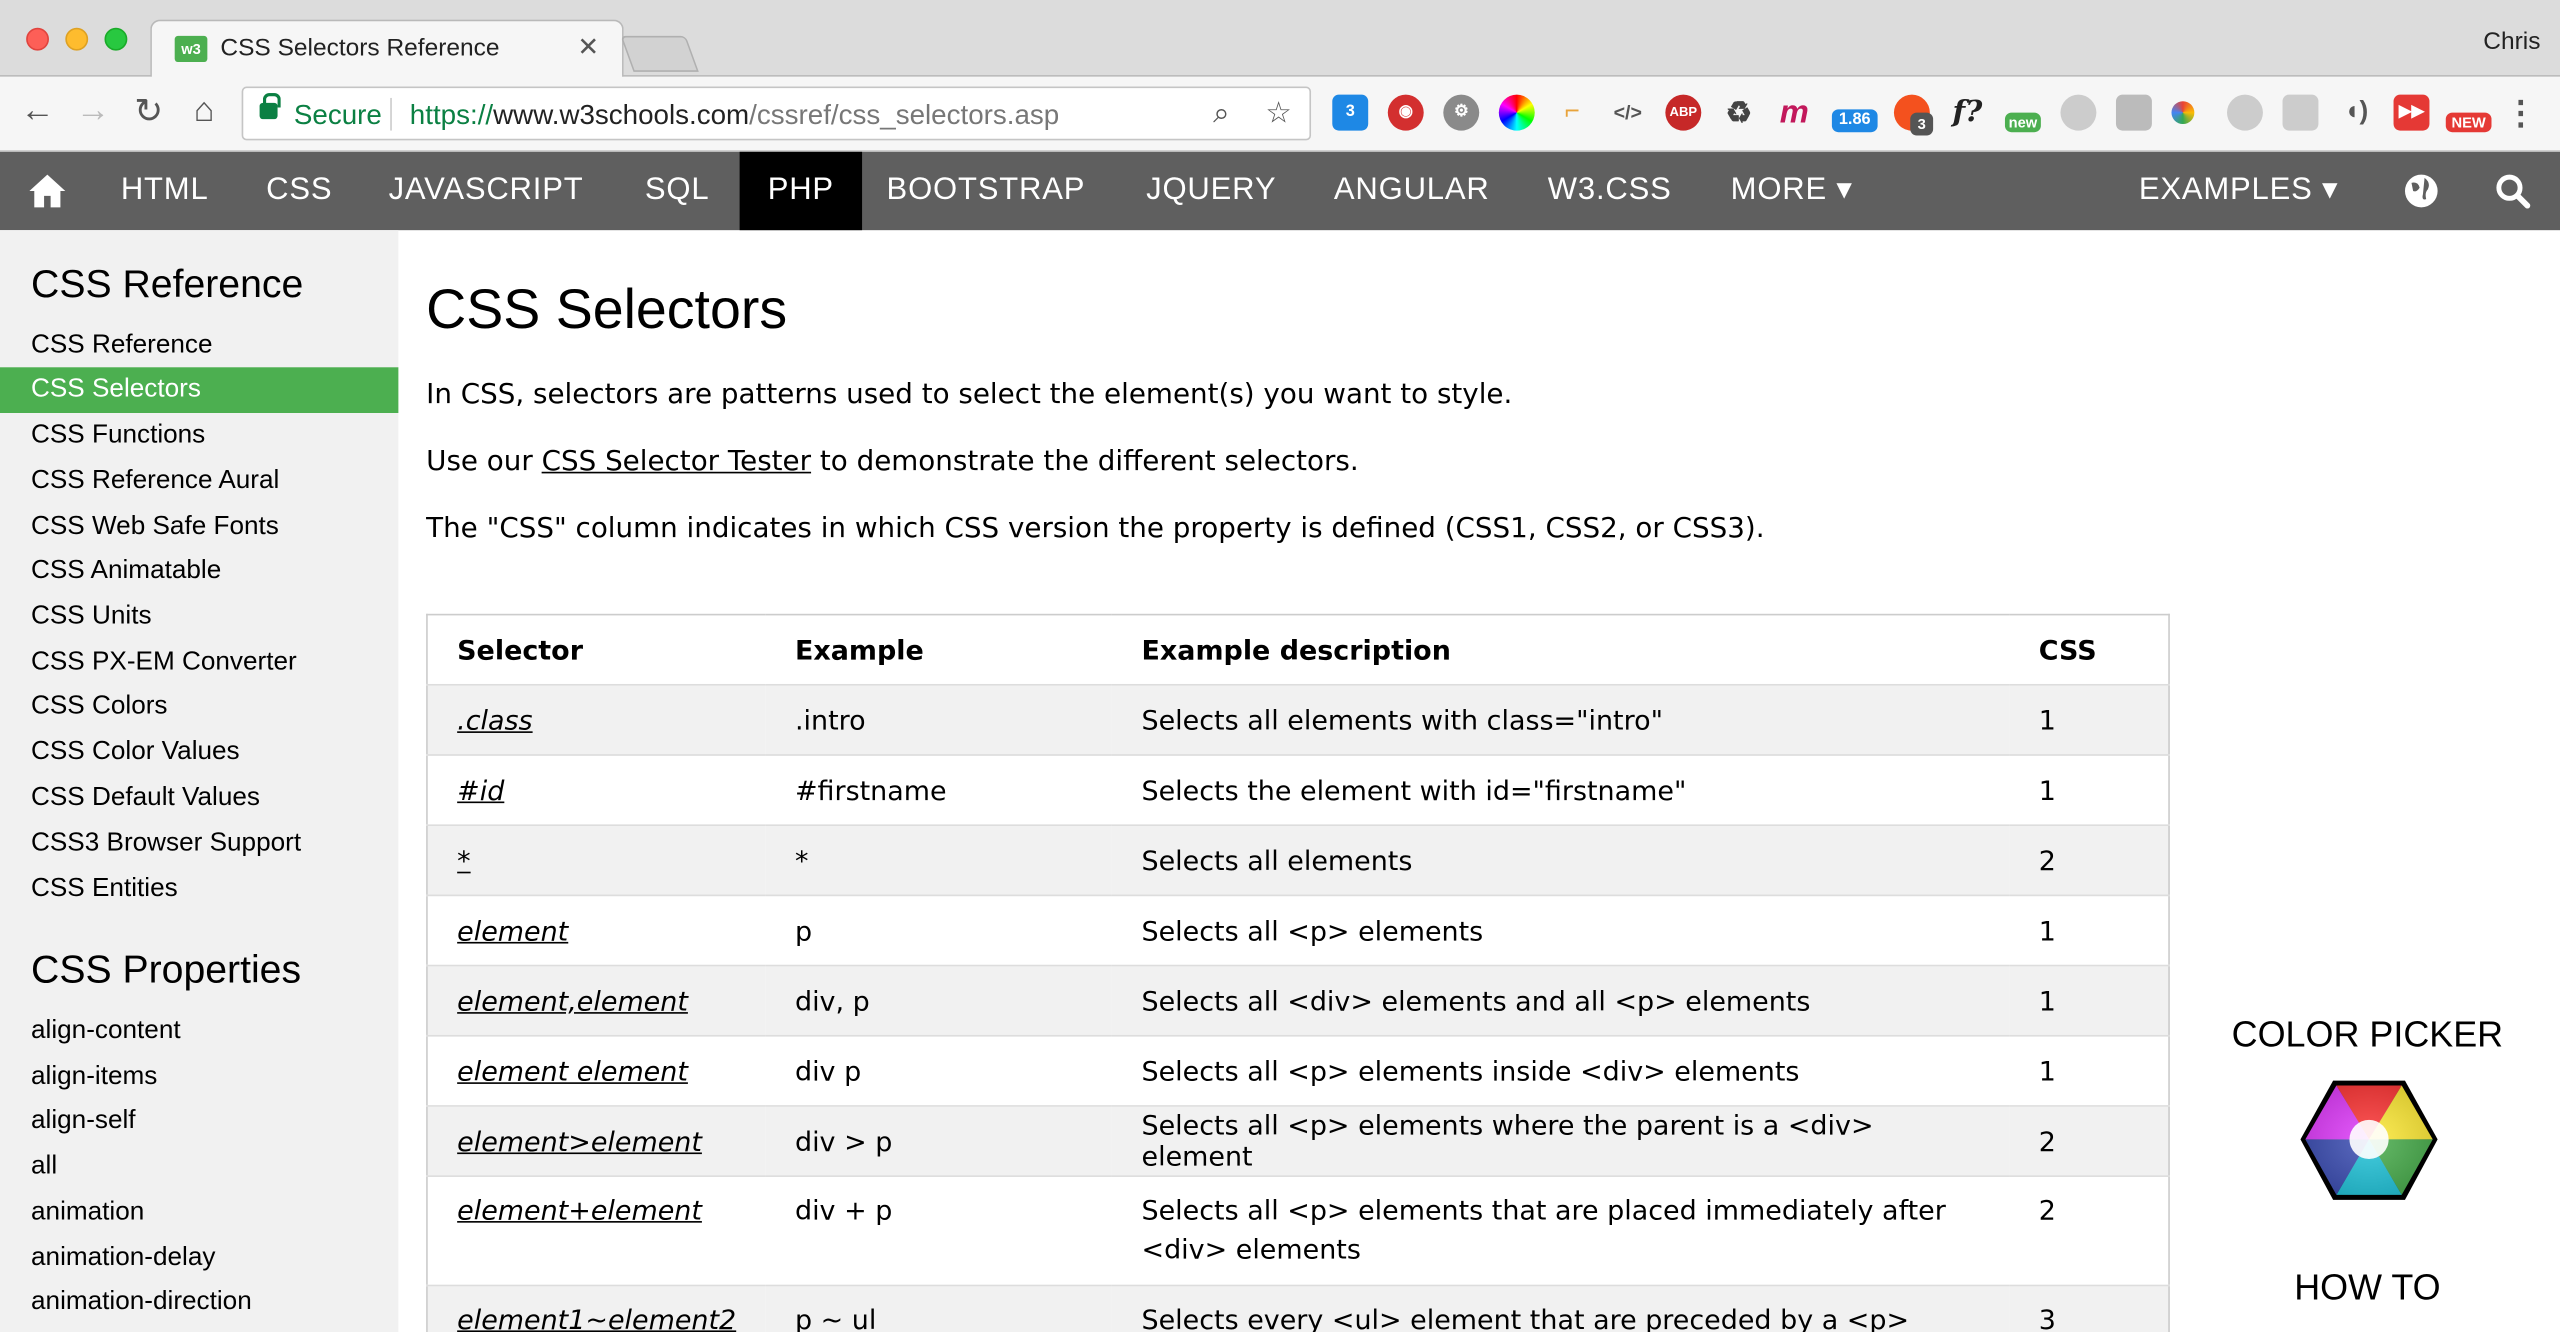  Describe the element at coordinates (387, 49) in the screenshot. I see `browser-tab: w3 CSS Selectors Reference ✕` at that location.